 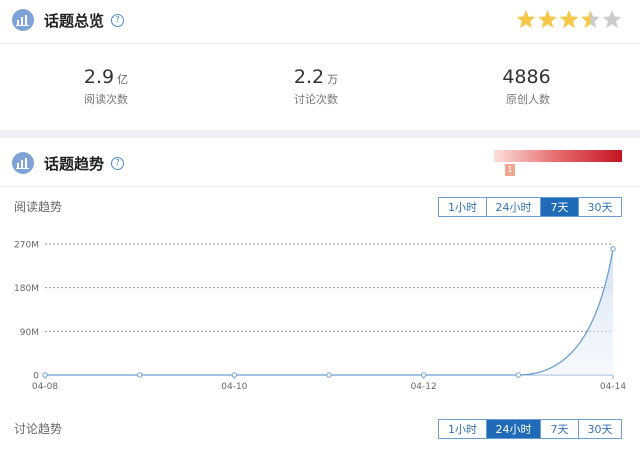 What do you see at coordinates (613, 387) in the screenshot?
I see `x-tick-label: 04-14` at bounding box center [613, 387].